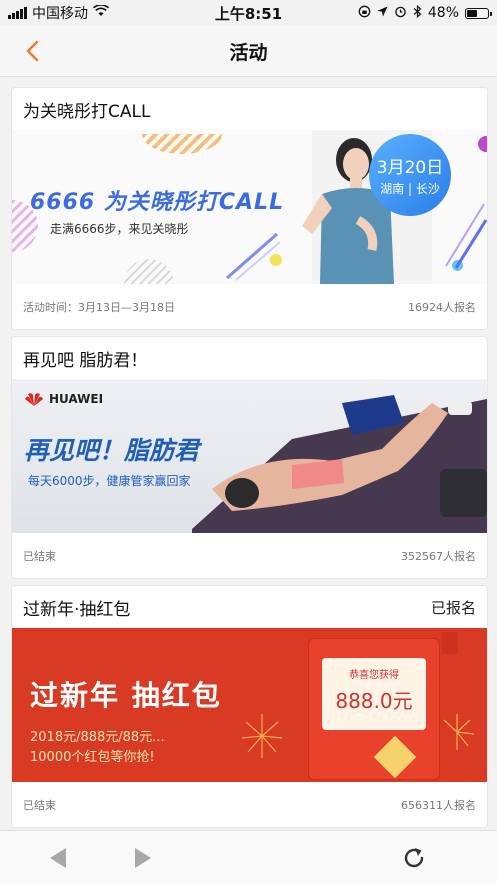 The height and width of the screenshot is (884, 497). I want to click on card-footer: 活动时间：3月13日—3月18日 16924人报名, so click(249, 306).